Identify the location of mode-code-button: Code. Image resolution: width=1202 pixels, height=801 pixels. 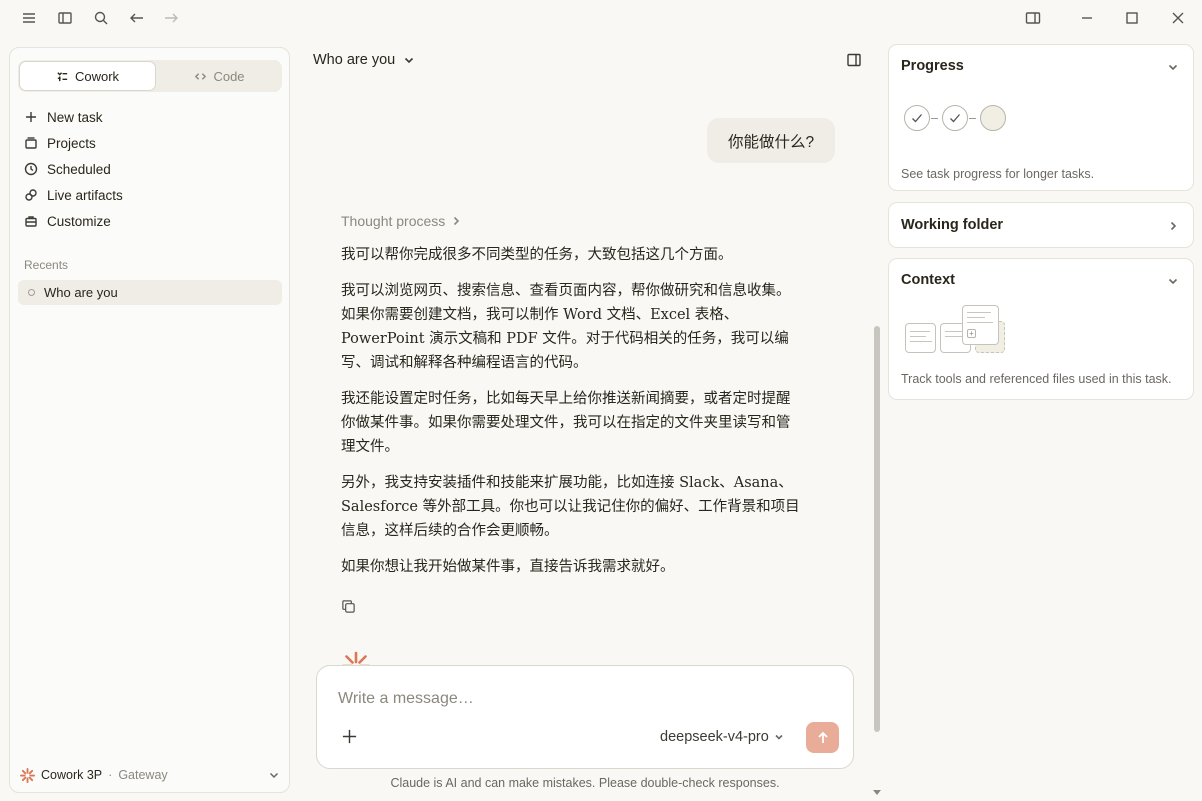
(219, 76).